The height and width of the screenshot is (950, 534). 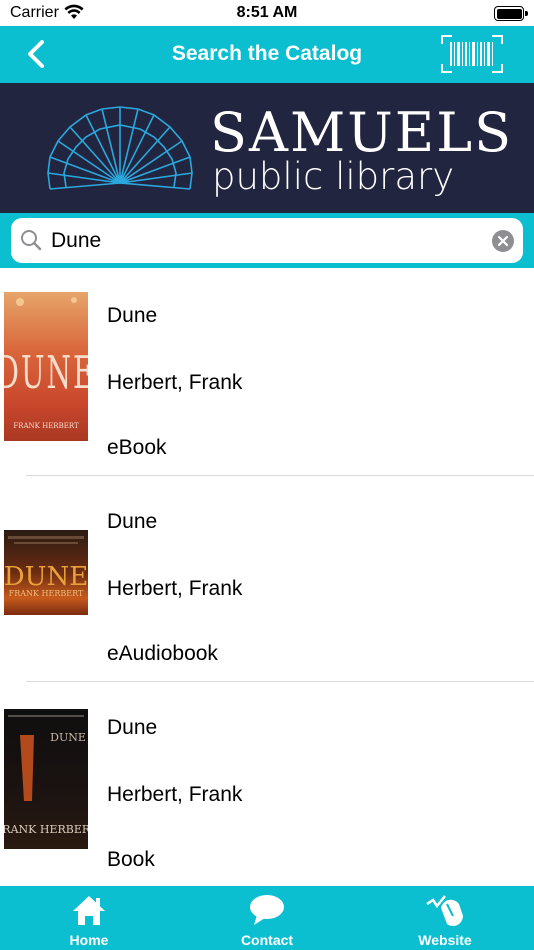 What do you see at coordinates (131, 859) in the screenshot?
I see `result-format: Book` at bounding box center [131, 859].